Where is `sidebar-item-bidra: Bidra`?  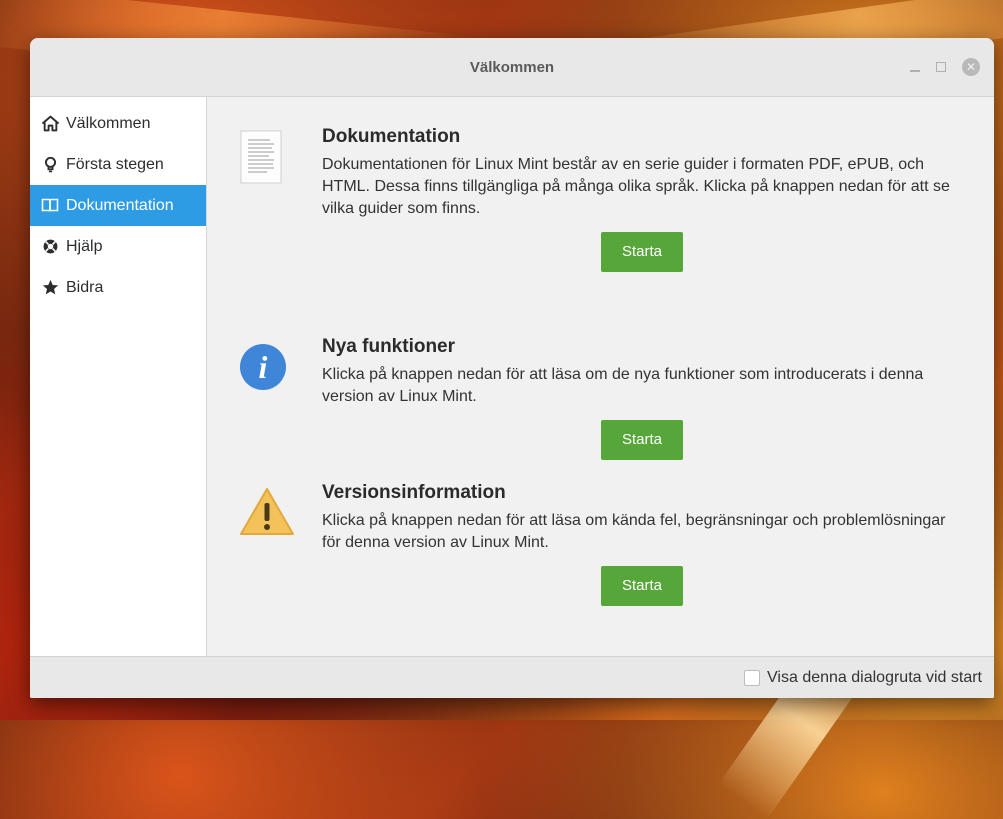 sidebar-item-bidra: Bidra is located at coordinates (118, 287).